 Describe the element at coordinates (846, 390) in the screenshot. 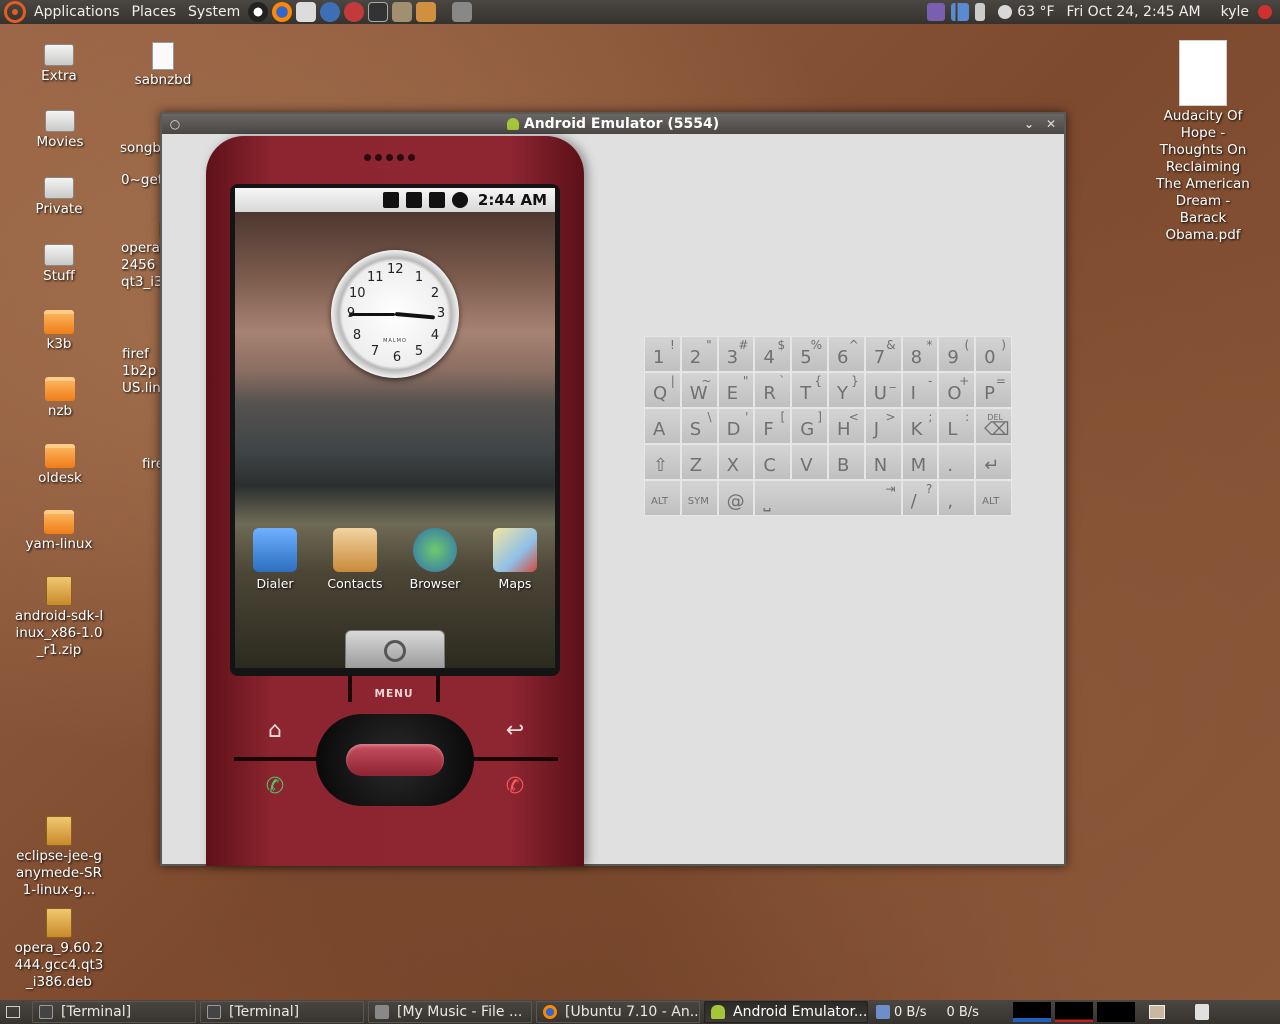

I see `key: Y}` at that location.